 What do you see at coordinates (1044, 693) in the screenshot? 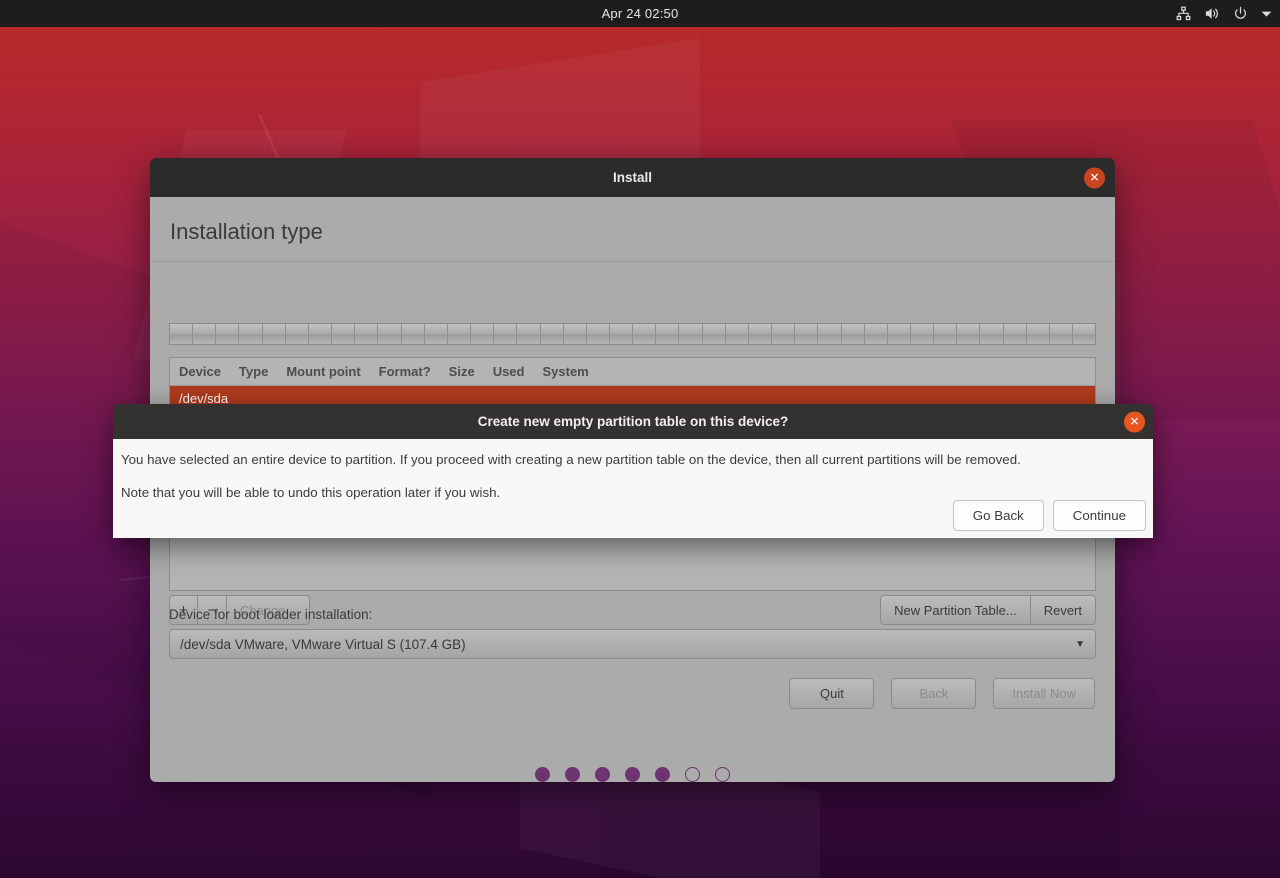
I see `install-now-button: Install Now` at bounding box center [1044, 693].